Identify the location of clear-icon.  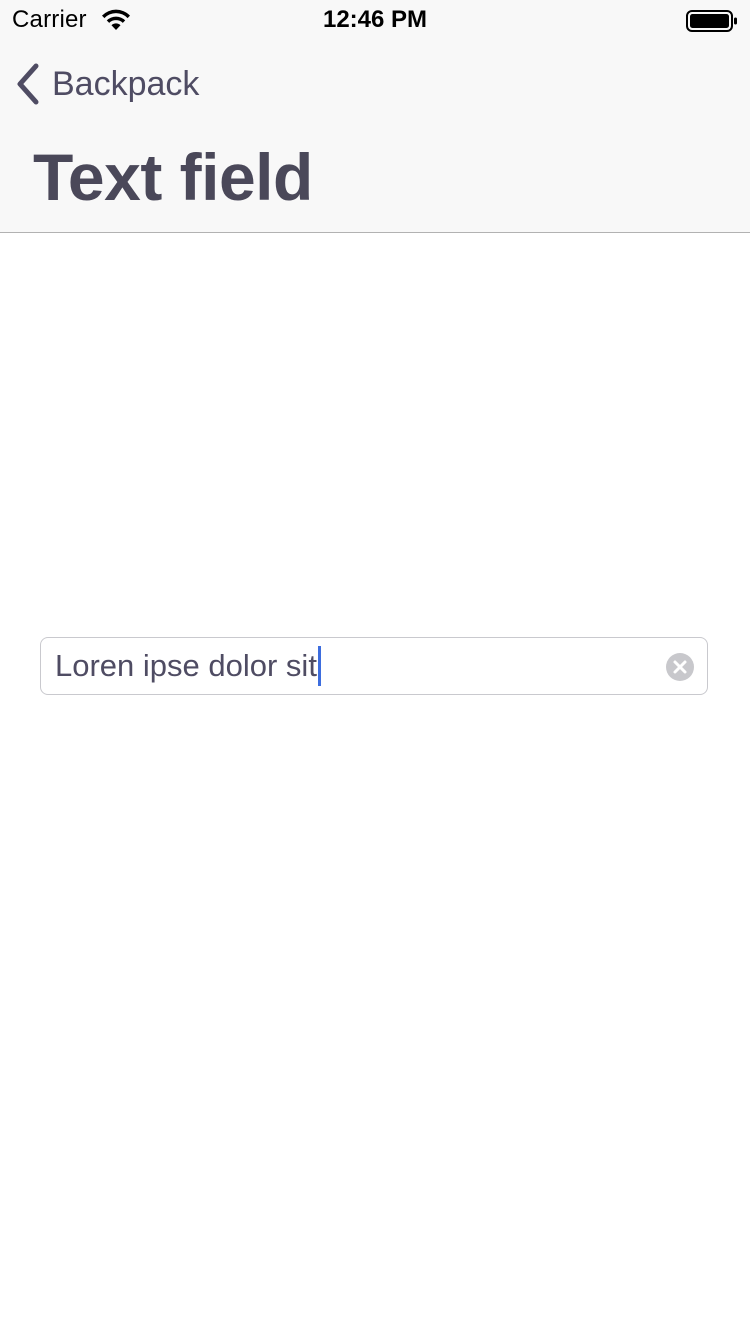
(680, 667).